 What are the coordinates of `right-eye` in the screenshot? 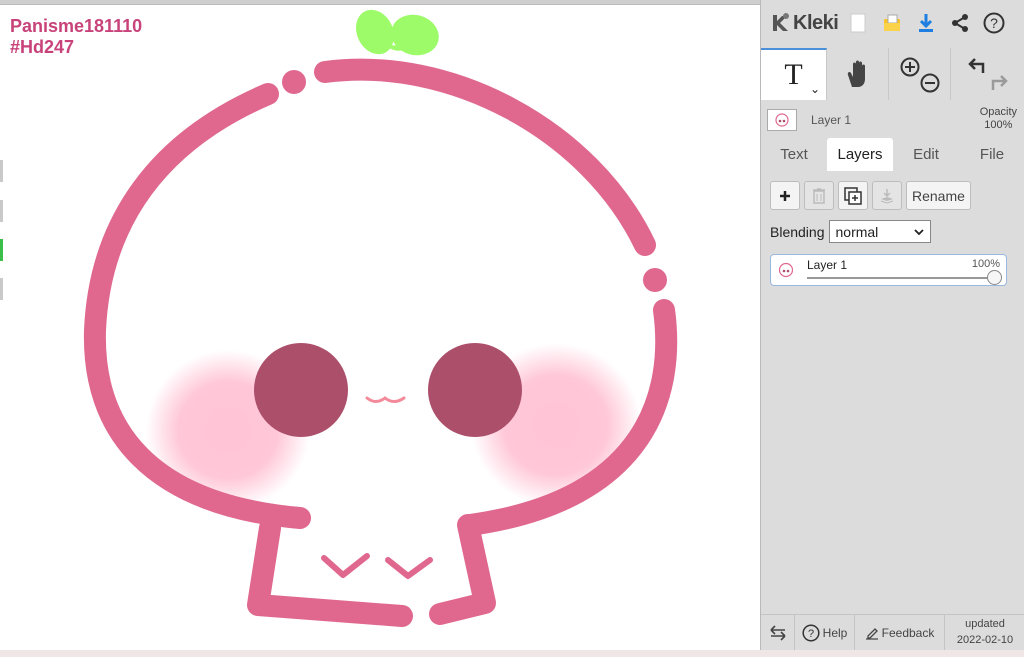 It's located at (475, 390).